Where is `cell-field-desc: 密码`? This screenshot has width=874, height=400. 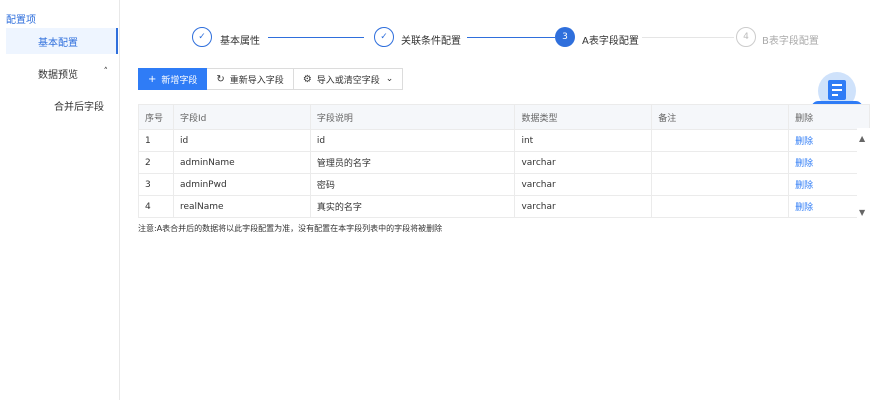
cell-field-desc: 密码 is located at coordinates (412, 184).